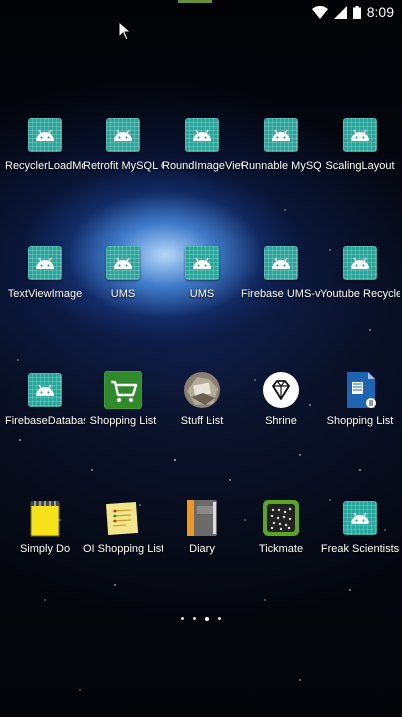 The width and height of the screenshot is (402, 717). What do you see at coordinates (281, 166) in the screenshot?
I see `app-label: Runnable MySQL` at bounding box center [281, 166].